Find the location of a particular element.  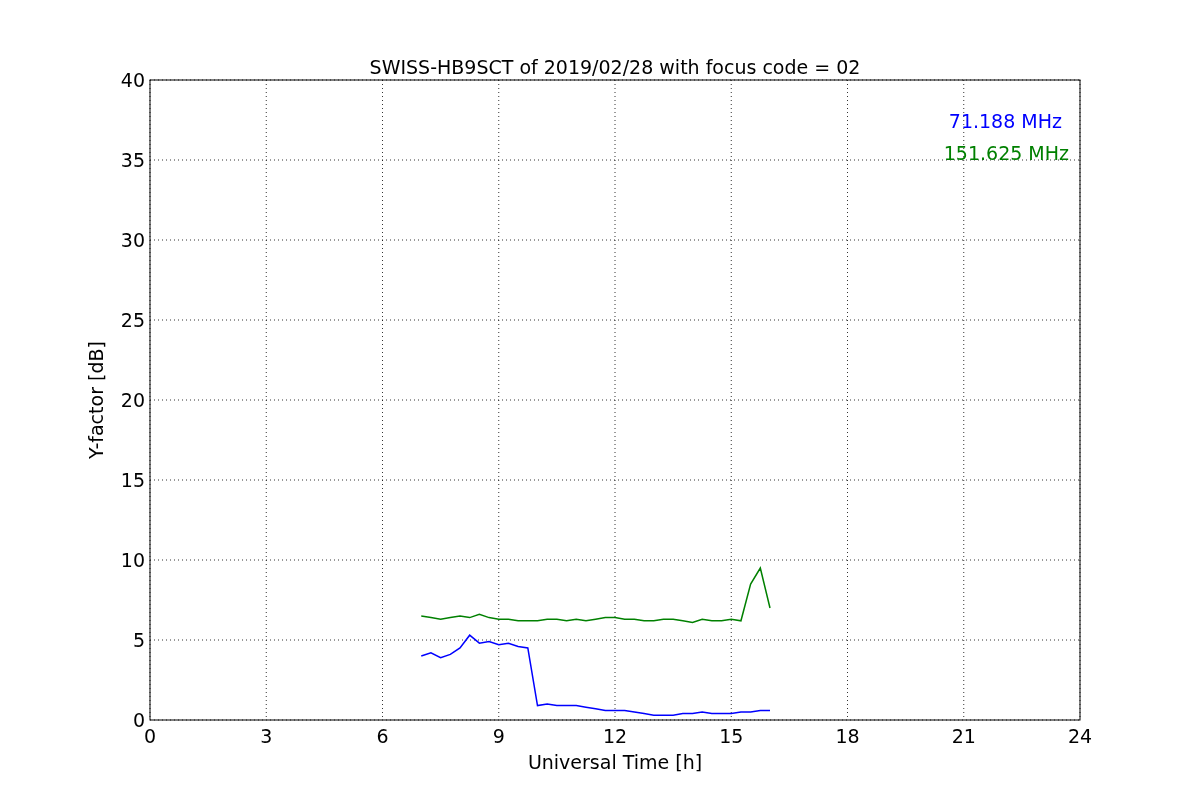

y-tick-label: 35 is located at coordinates (132, 160).